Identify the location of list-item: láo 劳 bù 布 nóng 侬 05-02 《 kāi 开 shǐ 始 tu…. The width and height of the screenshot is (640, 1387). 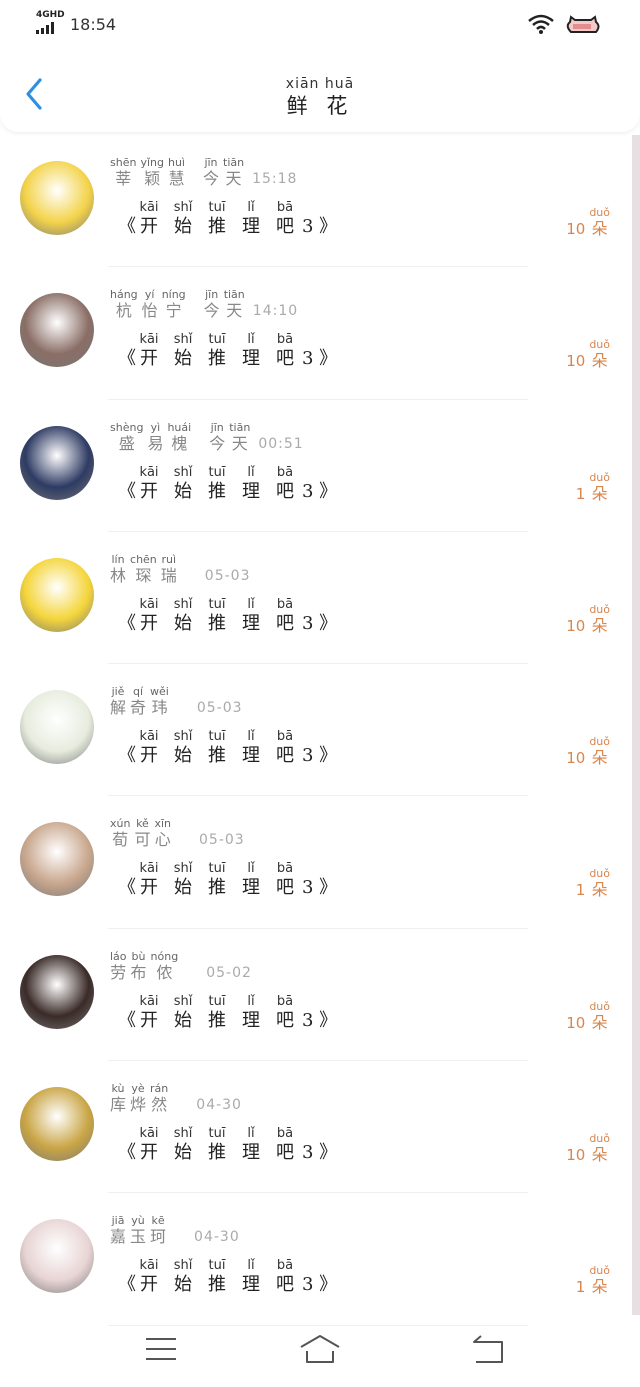
(316, 995).